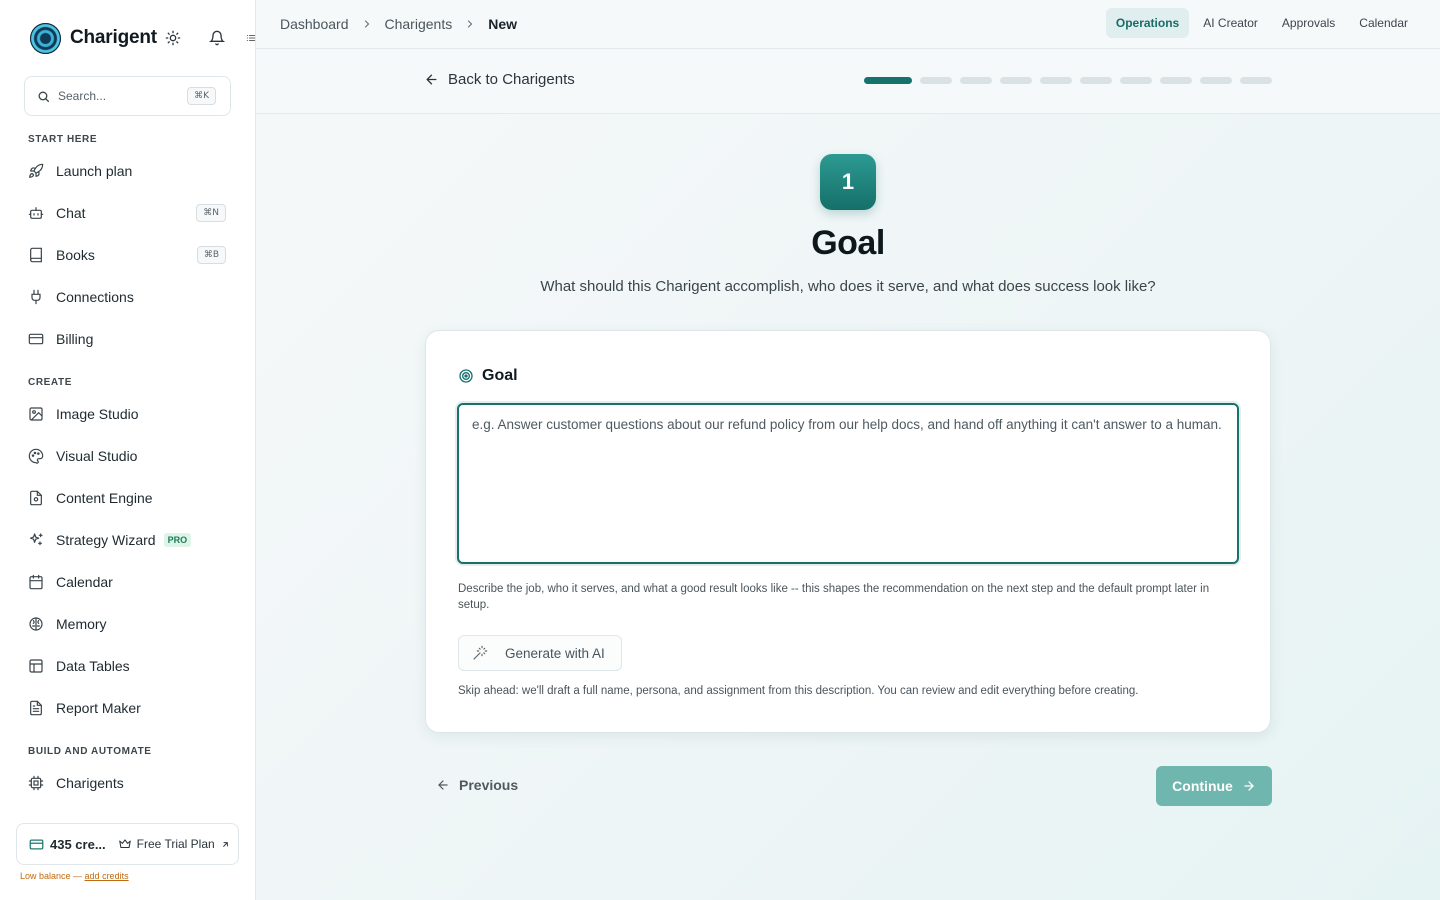 The height and width of the screenshot is (900, 1440). I want to click on chat-shortcut: ⌘N, so click(211, 213).